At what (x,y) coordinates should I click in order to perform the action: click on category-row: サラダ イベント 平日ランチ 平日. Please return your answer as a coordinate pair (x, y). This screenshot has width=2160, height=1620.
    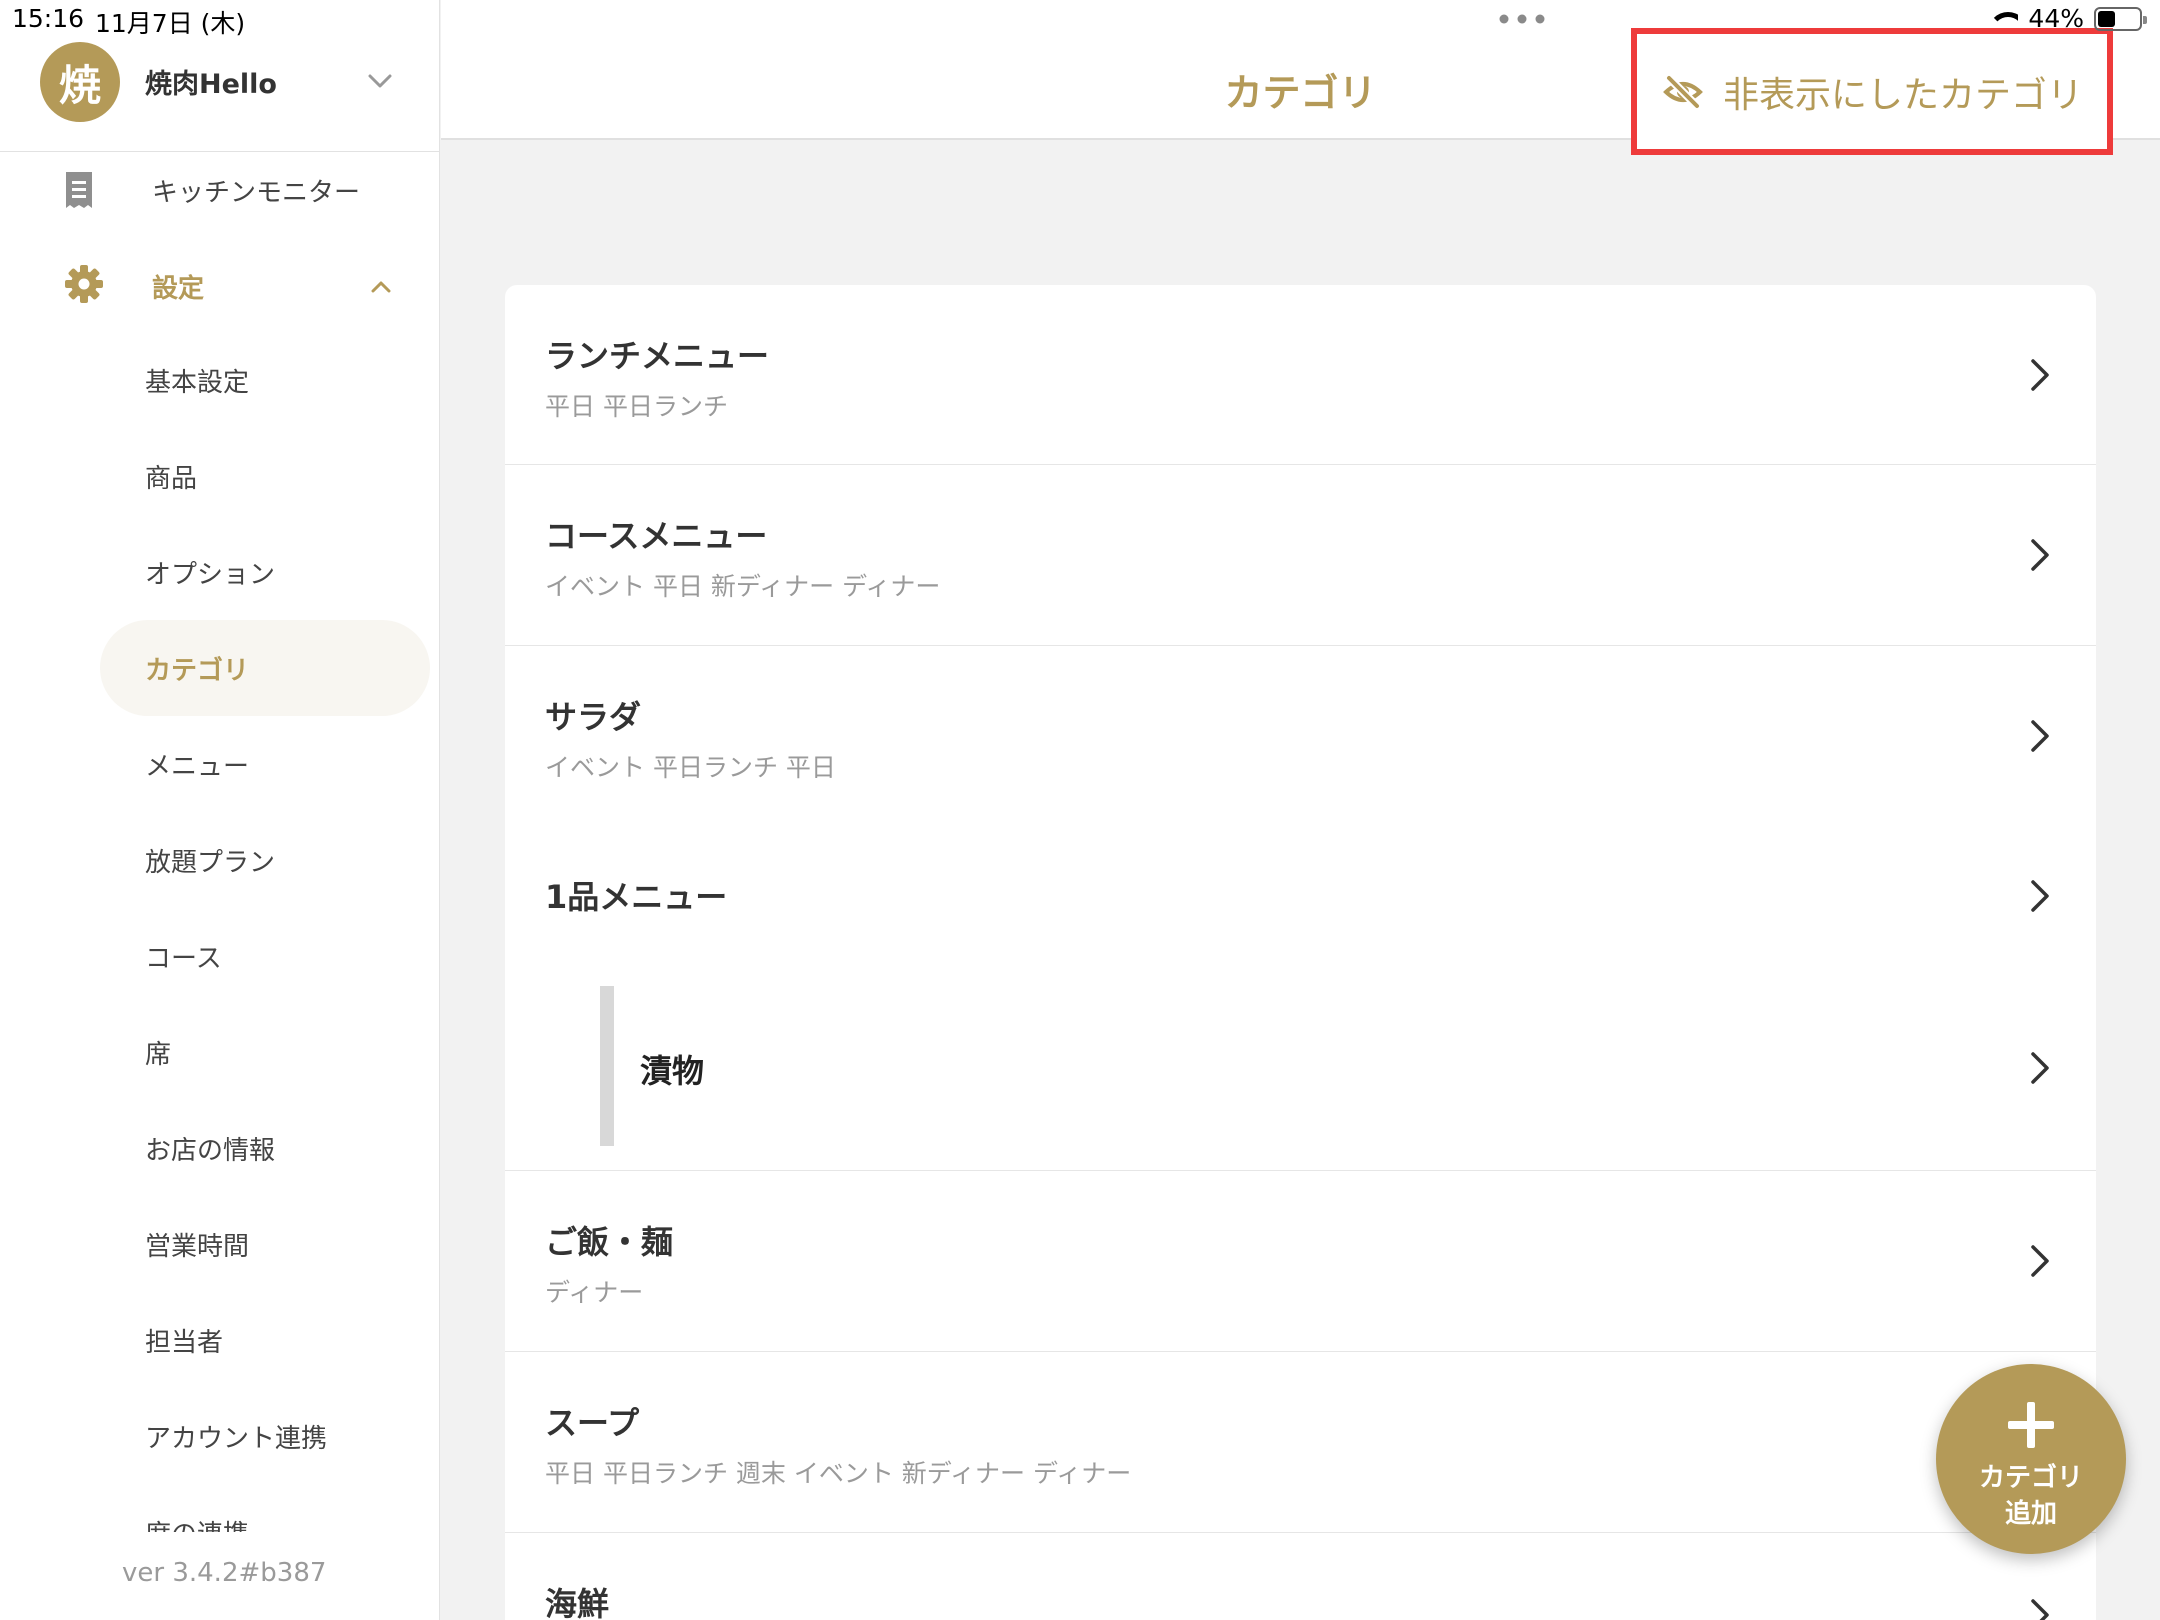
    Looking at the image, I should click on (1300, 736).